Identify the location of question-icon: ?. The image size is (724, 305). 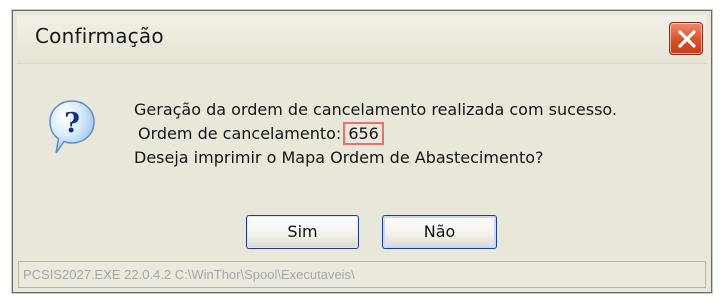
(72, 127).